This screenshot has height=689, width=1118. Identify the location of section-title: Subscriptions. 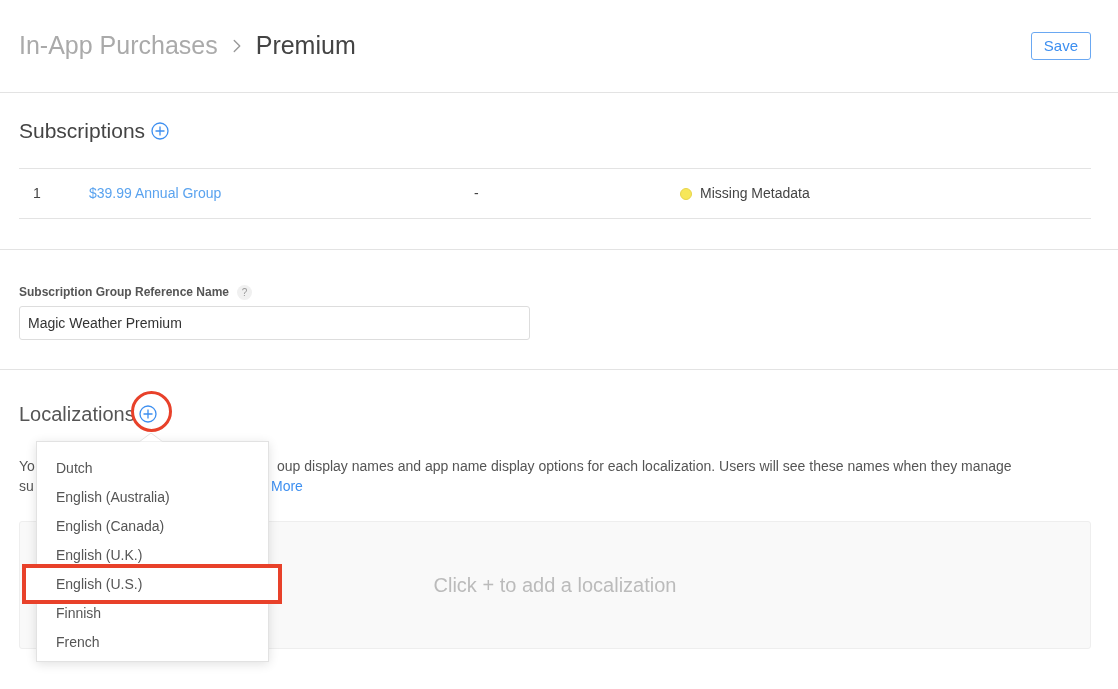
(82, 130).